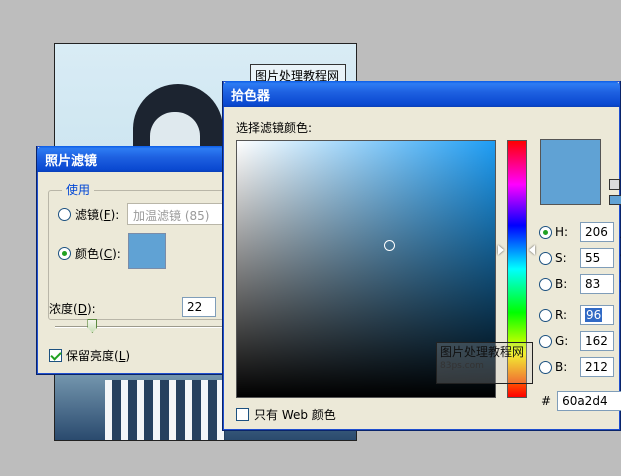  What do you see at coordinates (251, 96) in the screenshot?
I see `color-picker-title: 拾色器` at bounding box center [251, 96].